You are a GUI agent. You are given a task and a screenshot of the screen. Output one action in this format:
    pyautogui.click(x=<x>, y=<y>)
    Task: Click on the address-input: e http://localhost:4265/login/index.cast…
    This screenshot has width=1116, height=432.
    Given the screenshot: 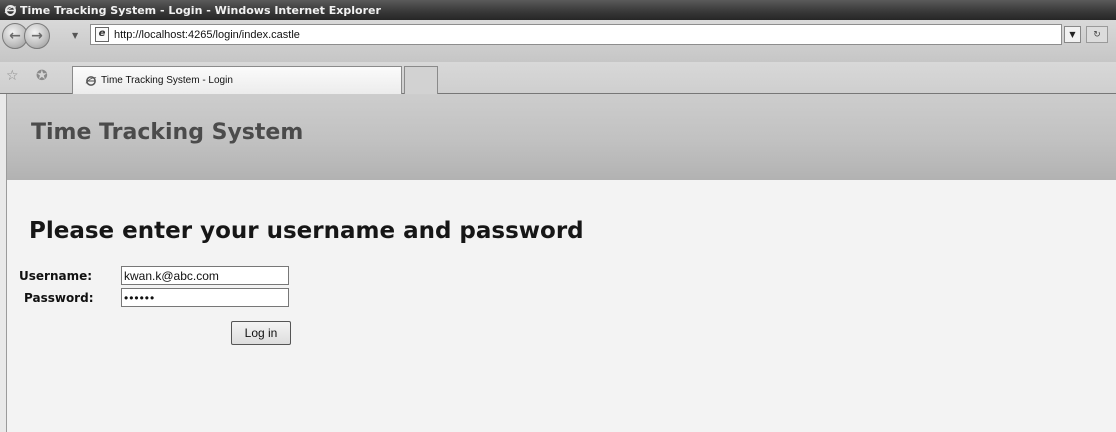 What is the action you would take?
    pyautogui.click(x=576, y=34)
    